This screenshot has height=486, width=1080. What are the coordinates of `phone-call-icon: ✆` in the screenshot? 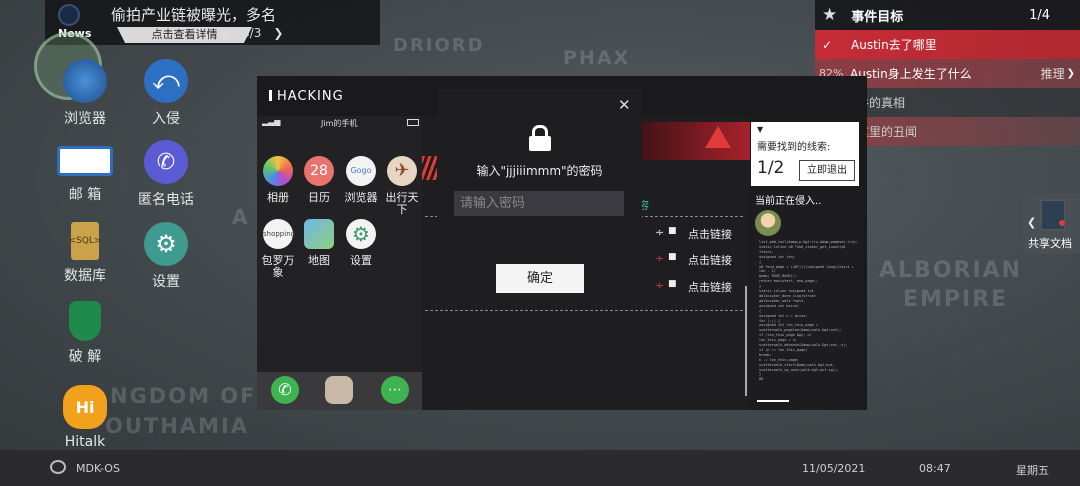 It's located at (285, 390).